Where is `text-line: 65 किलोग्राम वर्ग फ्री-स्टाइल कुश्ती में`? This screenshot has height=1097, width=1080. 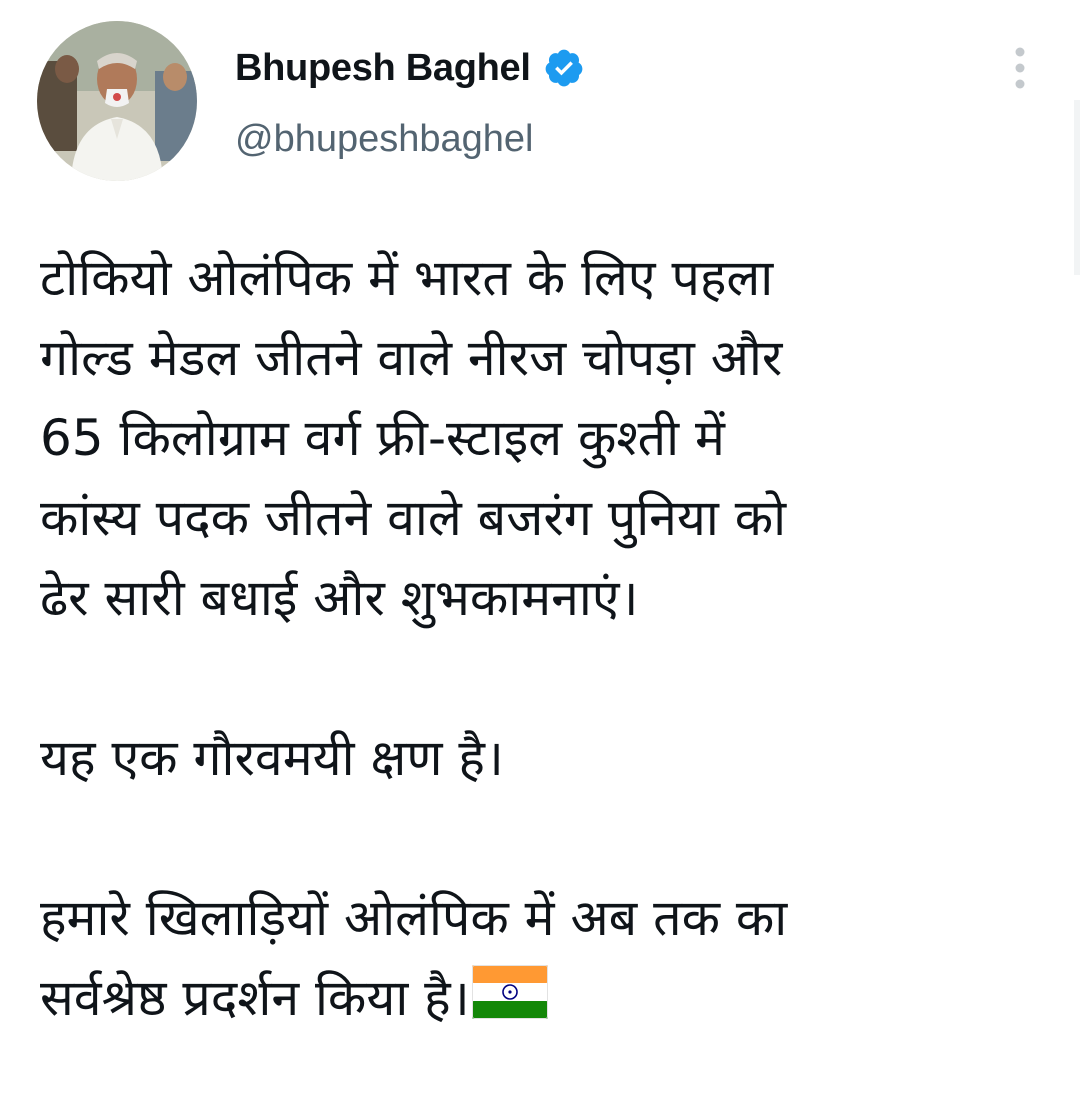
text-line: 65 किलोग्राम वर्ग फ्री-स्टाइल कुश्ती में is located at coordinates (382, 438).